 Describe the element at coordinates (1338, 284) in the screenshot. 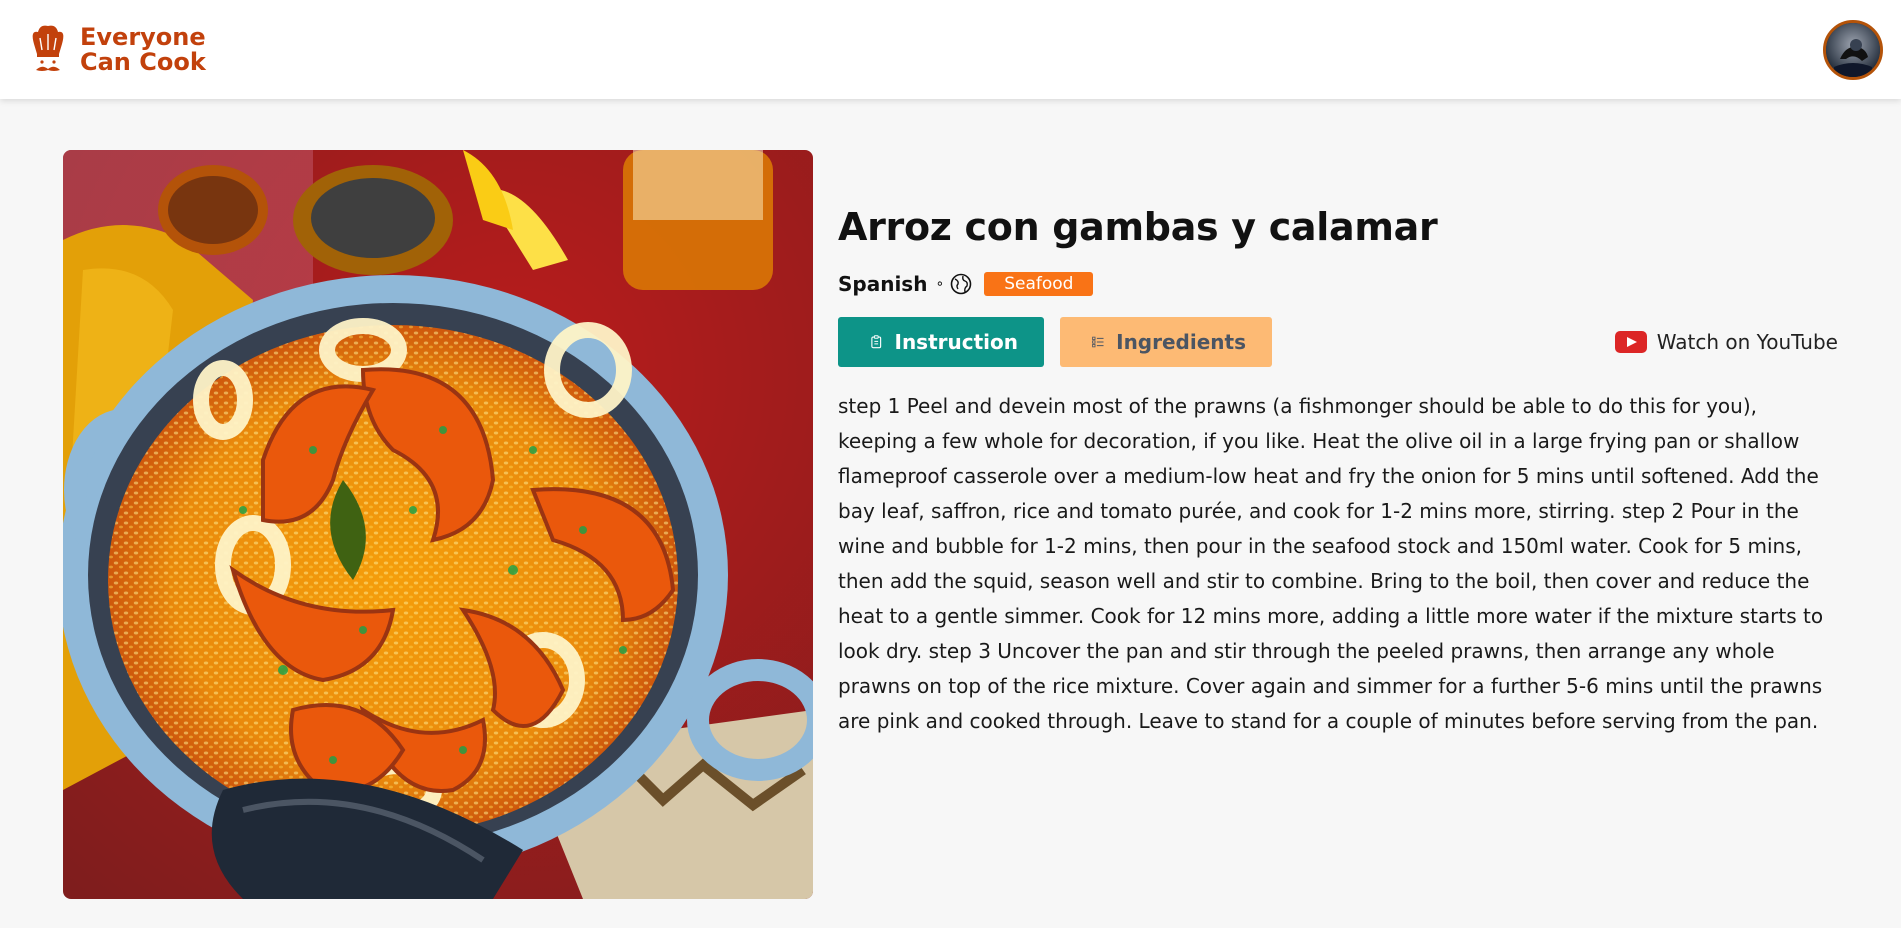

I see `meal-meta: Spanish ∘ Seafood` at that location.